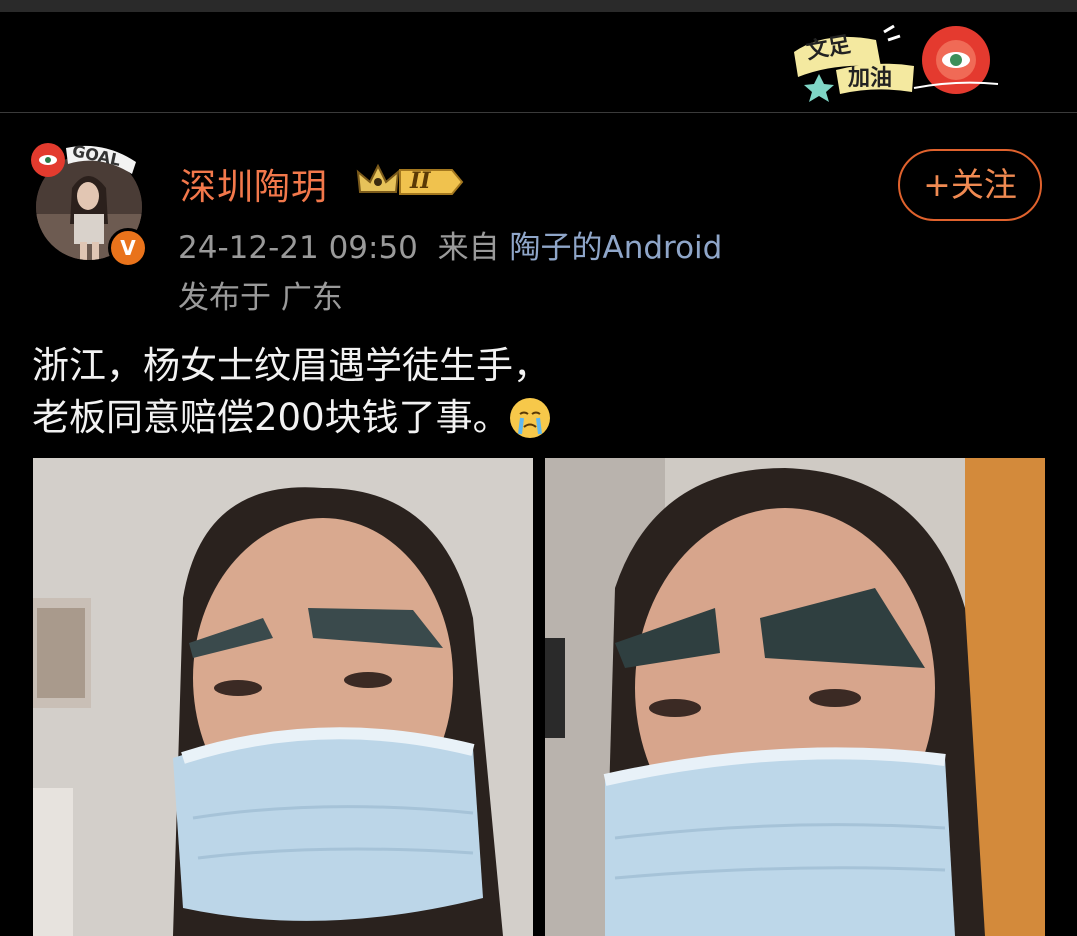  I want to click on crying-emoji-icon, so click(529, 418).